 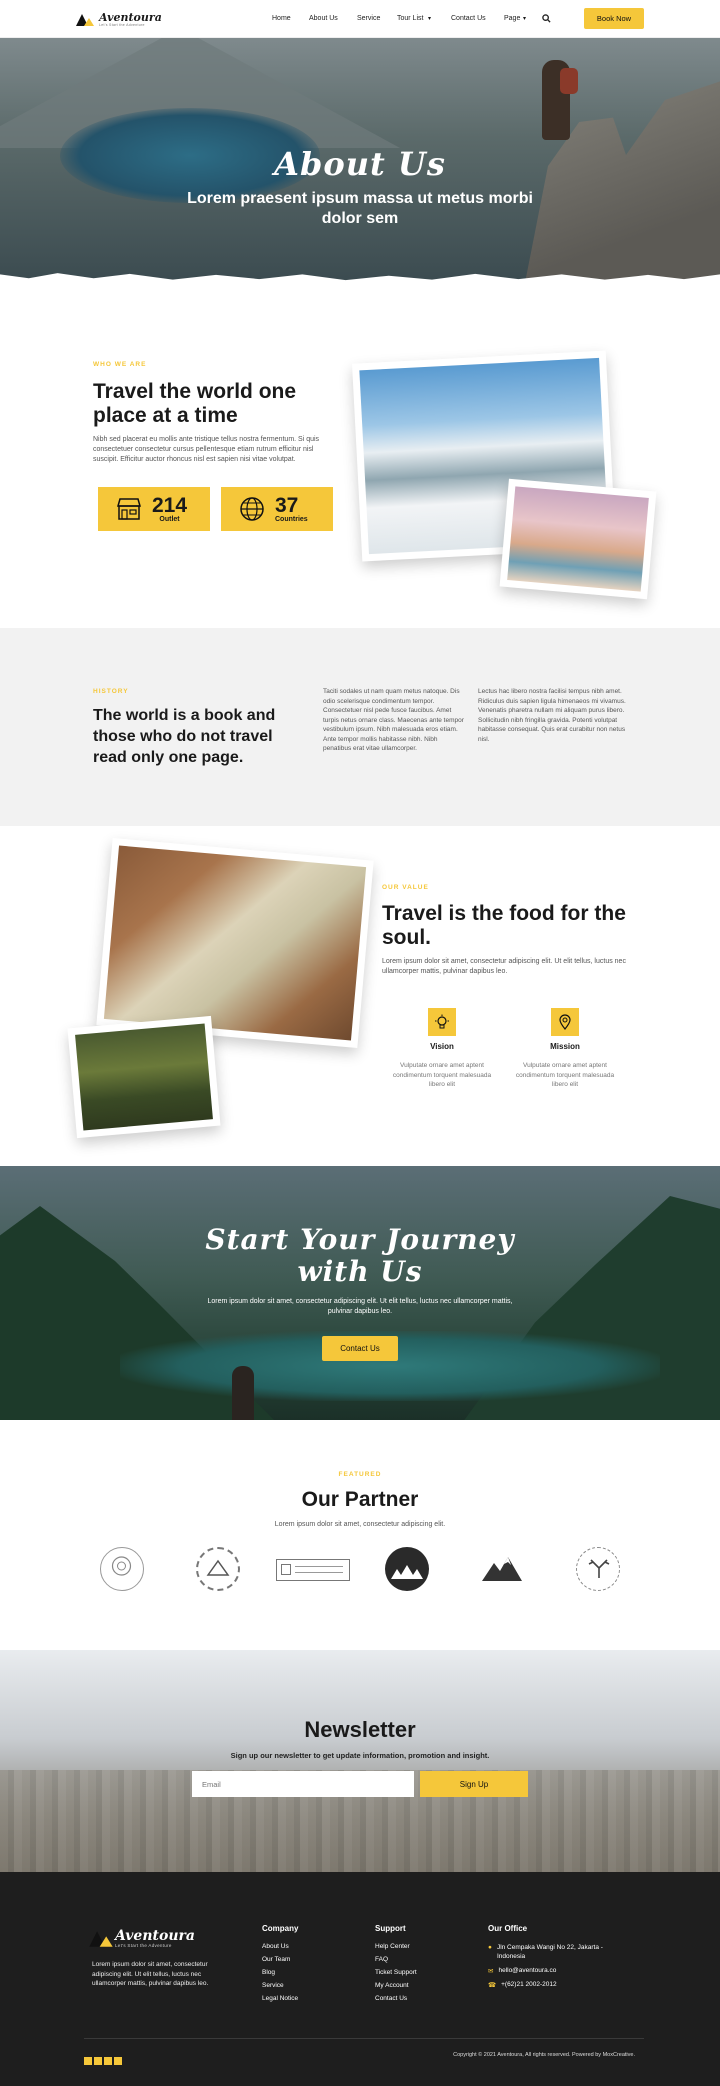 What do you see at coordinates (504, 925) in the screenshot?
I see `value-title: Travel is the food for the soul.` at bounding box center [504, 925].